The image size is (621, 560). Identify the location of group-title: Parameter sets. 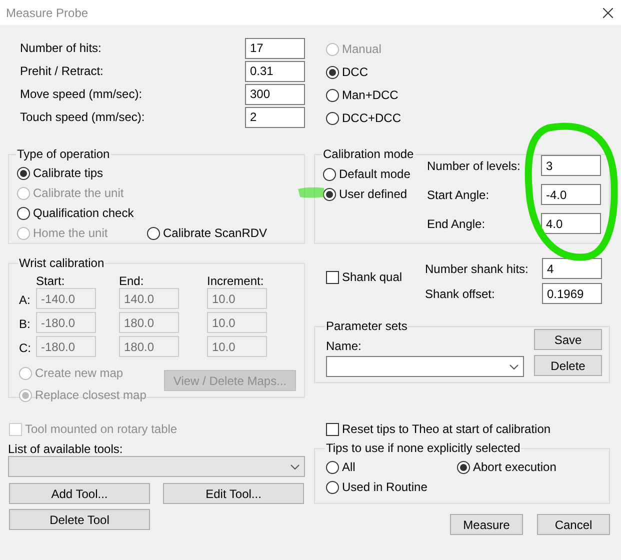
(366, 326).